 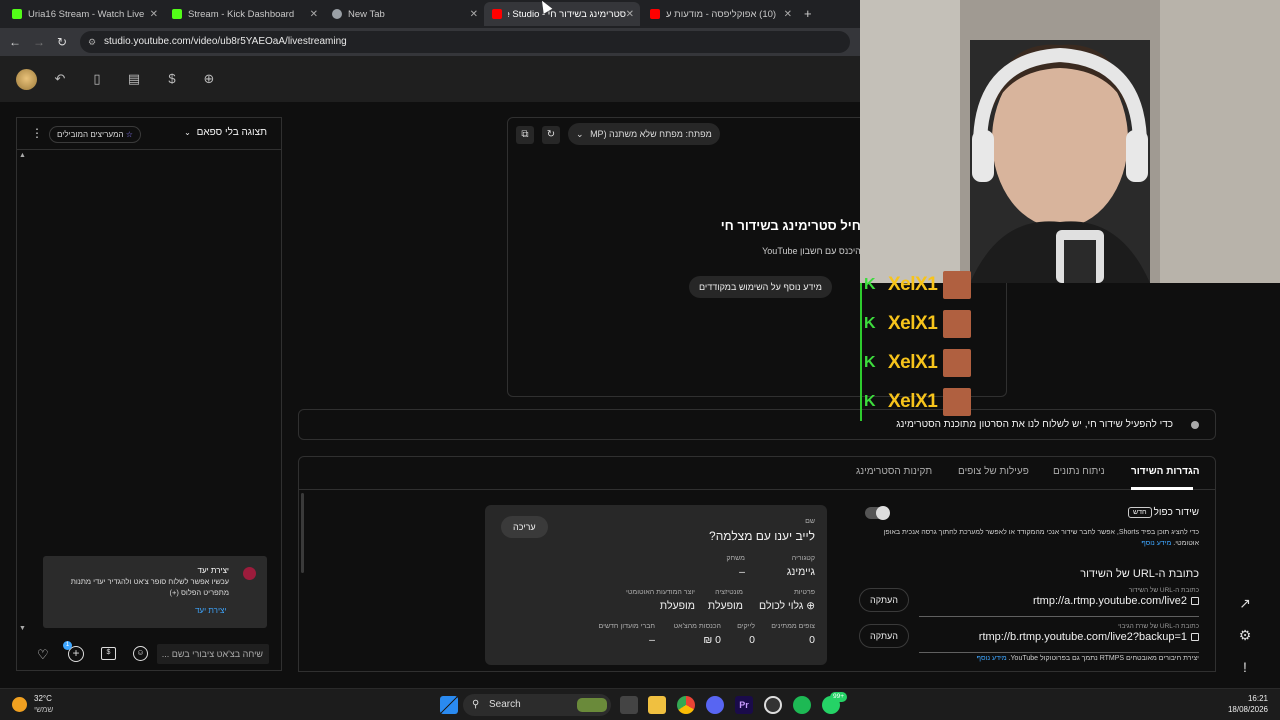 I want to click on heart-icon: ♡, so click(x=43, y=655).